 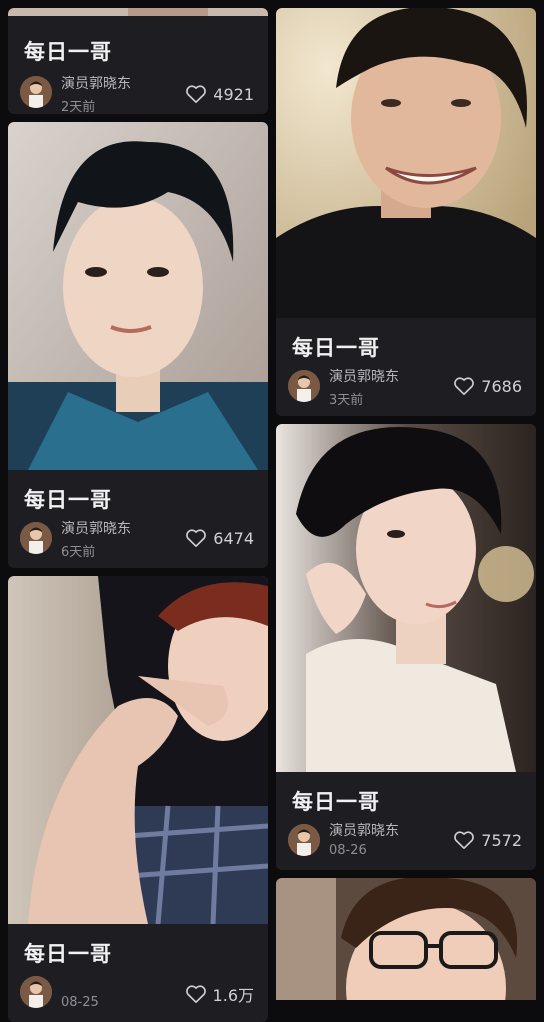 What do you see at coordinates (78, 552) in the screenshot?
I see `post-time: 6天前` at bounding box center [78, 552].